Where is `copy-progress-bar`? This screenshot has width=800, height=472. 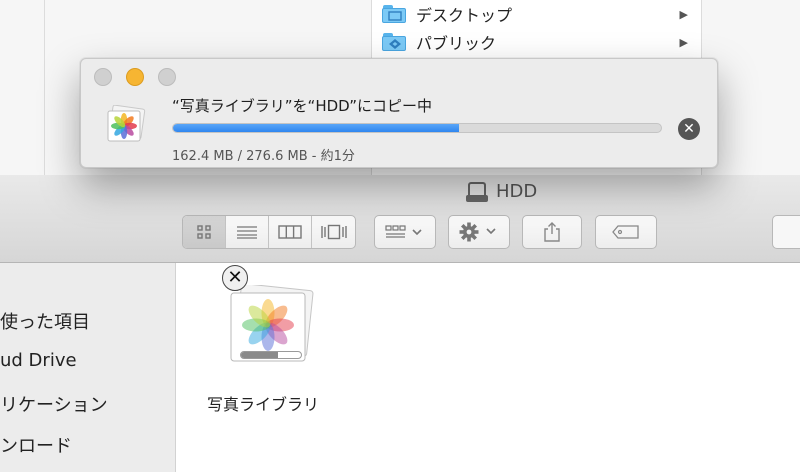 copy-progress-bar is located at coordinates (417, 128).